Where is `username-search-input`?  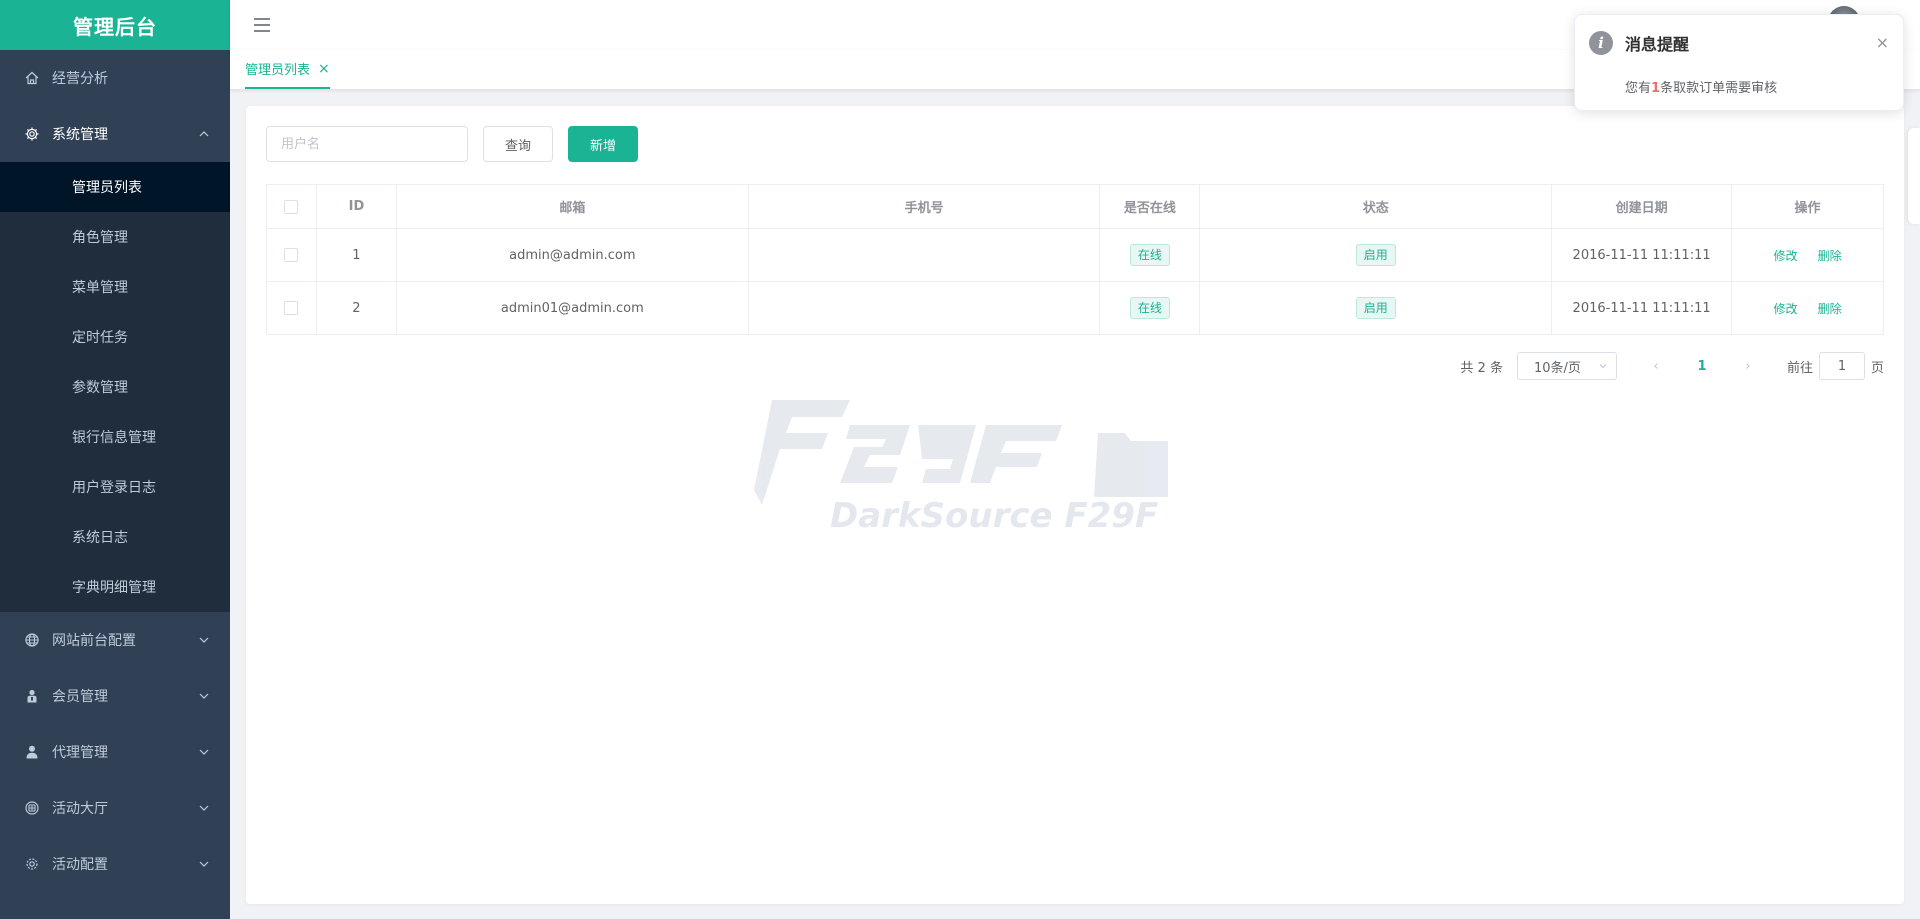
username-search-input is located at coordinates (367, 144).